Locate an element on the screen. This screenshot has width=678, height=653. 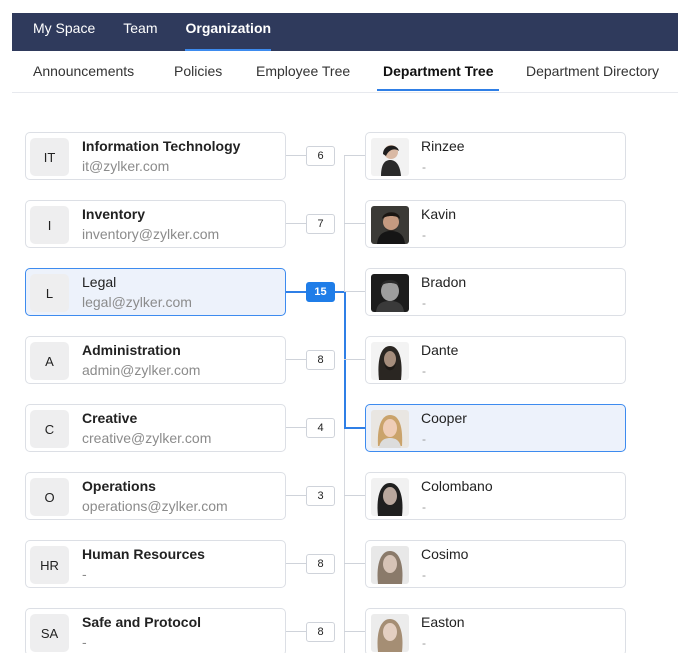
department-card: A Administration admin@zylker.com is located at coordinates (155, 360).